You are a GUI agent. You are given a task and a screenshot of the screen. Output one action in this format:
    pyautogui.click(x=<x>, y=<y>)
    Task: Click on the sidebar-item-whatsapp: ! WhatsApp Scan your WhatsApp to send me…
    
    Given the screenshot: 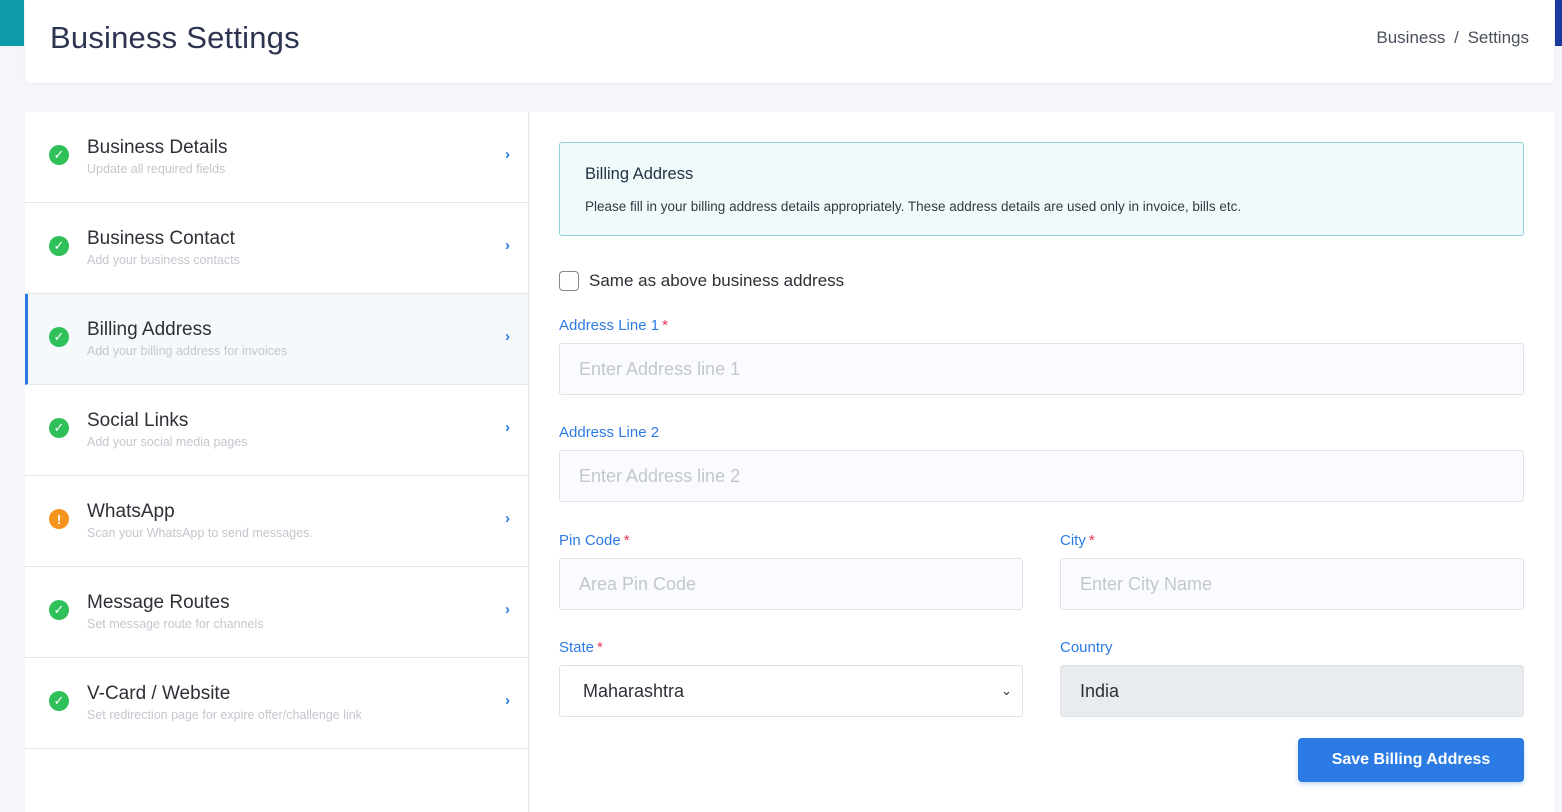 What is the action you would take?
    pyautogui.click(x=276, y=521)
    